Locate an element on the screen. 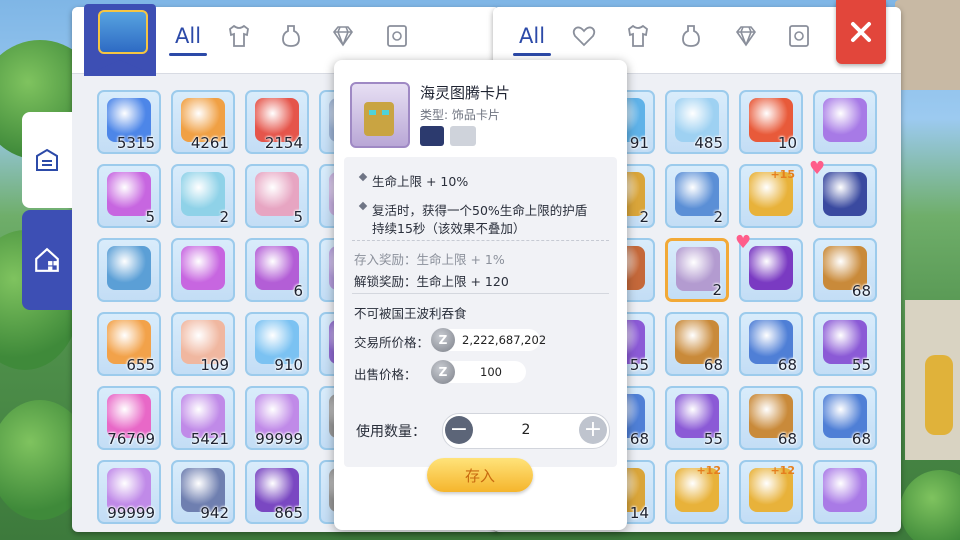 This screenshot has width=960, height=540. landscape-card-icon is located at coordinates (129, 268).